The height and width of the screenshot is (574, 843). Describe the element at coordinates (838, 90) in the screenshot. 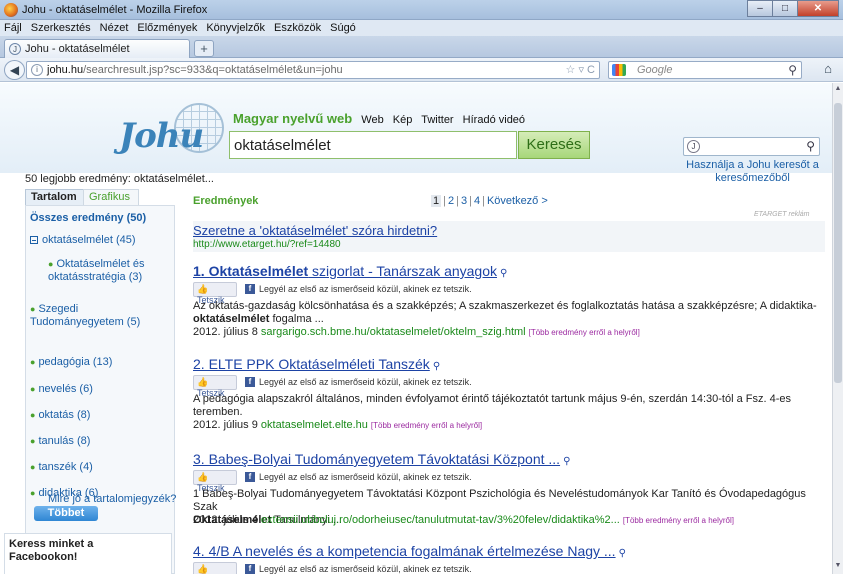

I see `scroll-up-icon: ▲` at that location.